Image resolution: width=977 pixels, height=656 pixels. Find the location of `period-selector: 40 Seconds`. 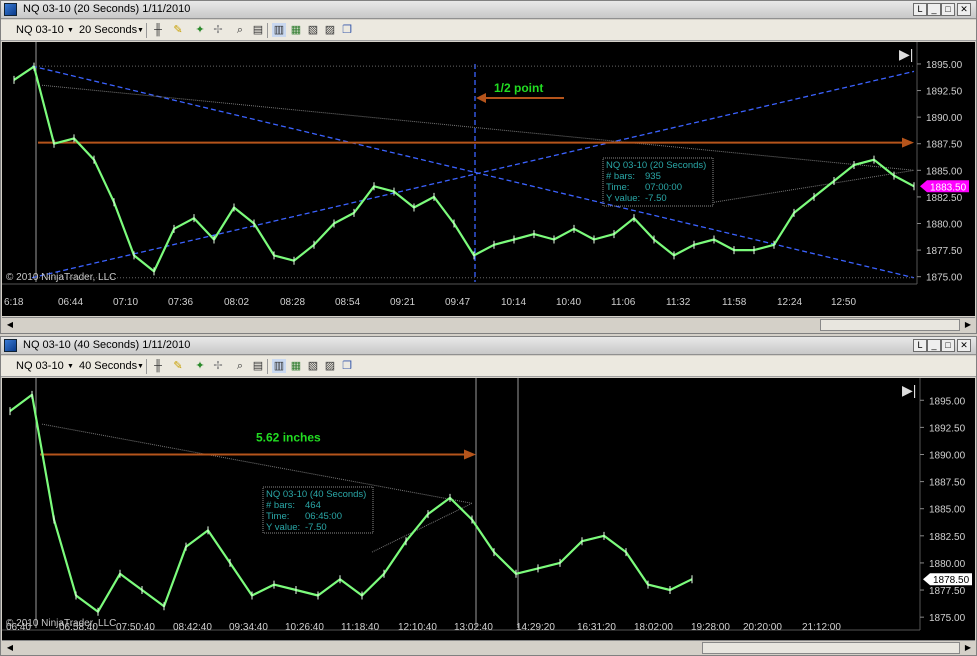

period-selector: 40 Seconds is located at coordinates (108, 366).